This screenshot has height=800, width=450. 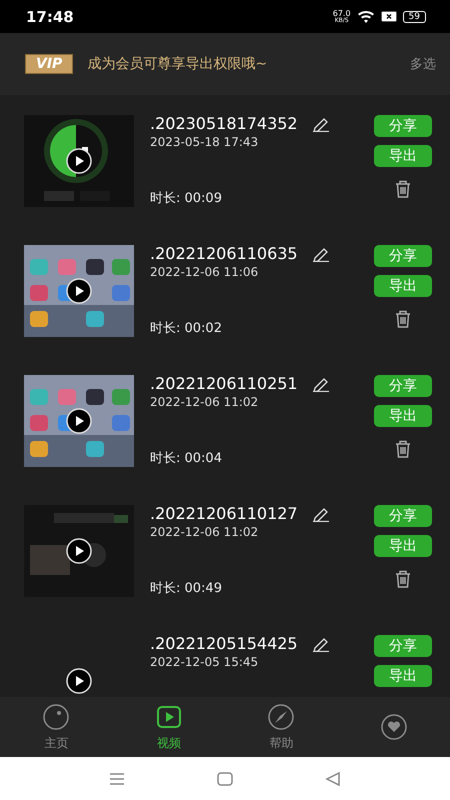 I want to click on video-date: 2022-12-06 11:06, so click(x=205, y=272).